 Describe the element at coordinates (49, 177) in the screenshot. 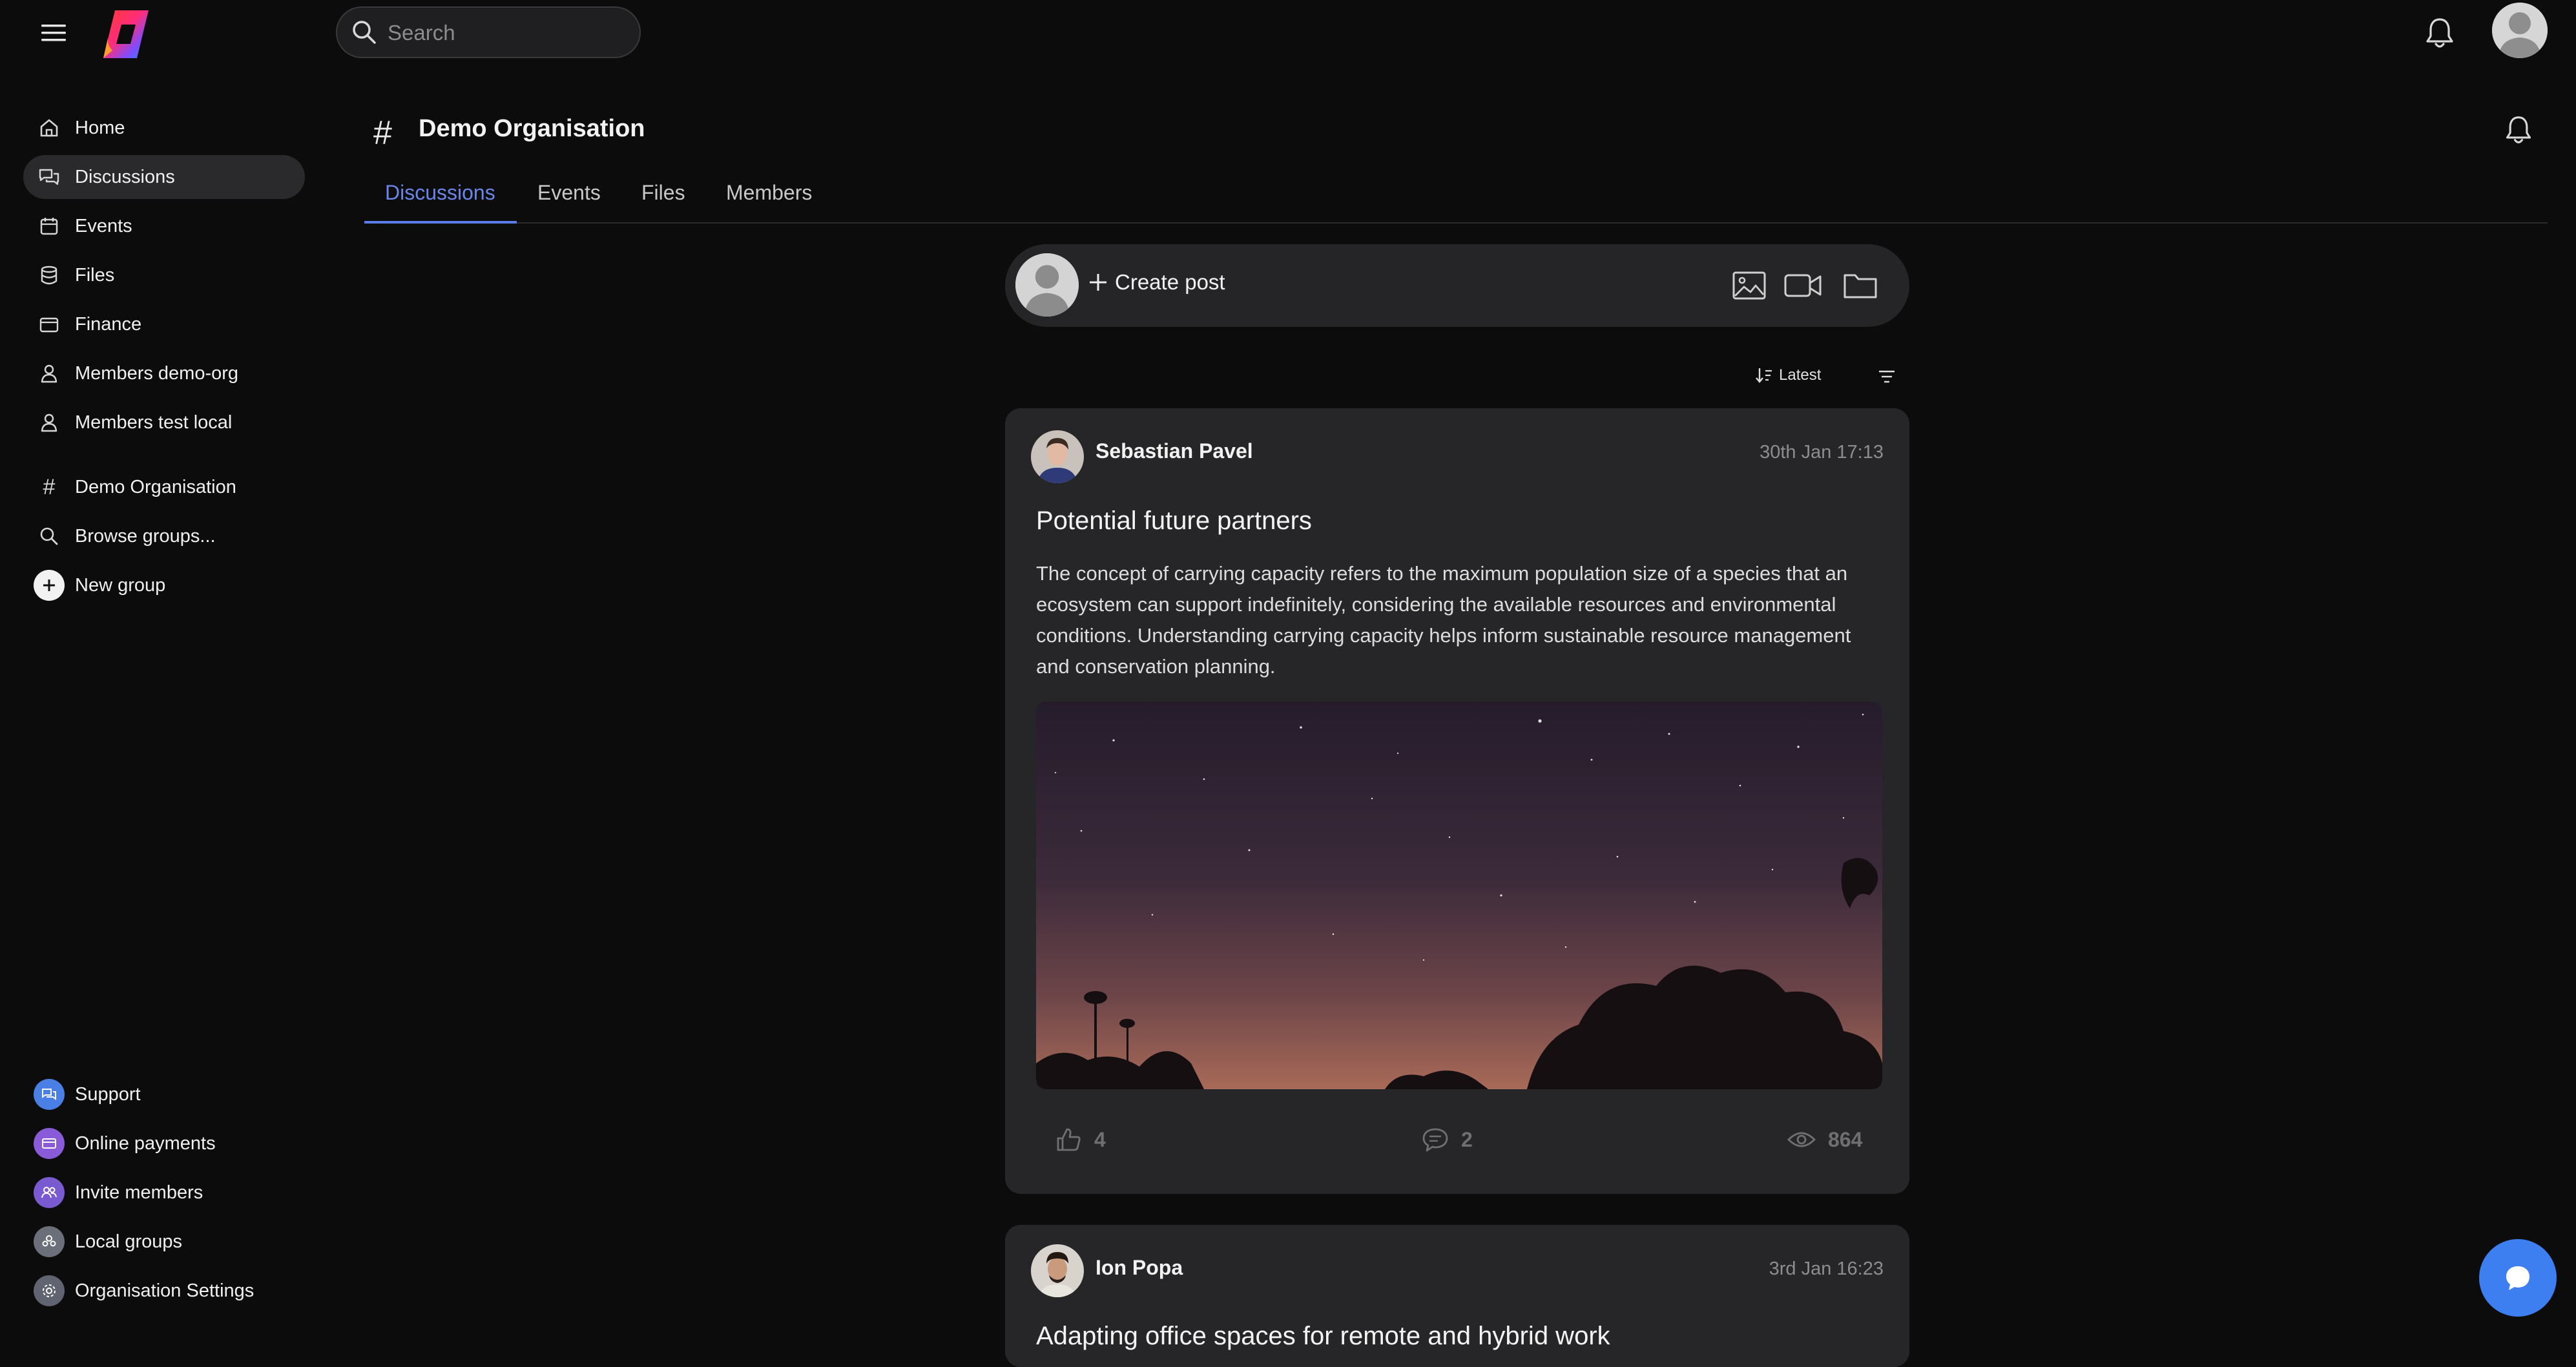

I see `chat-icon` at that location.